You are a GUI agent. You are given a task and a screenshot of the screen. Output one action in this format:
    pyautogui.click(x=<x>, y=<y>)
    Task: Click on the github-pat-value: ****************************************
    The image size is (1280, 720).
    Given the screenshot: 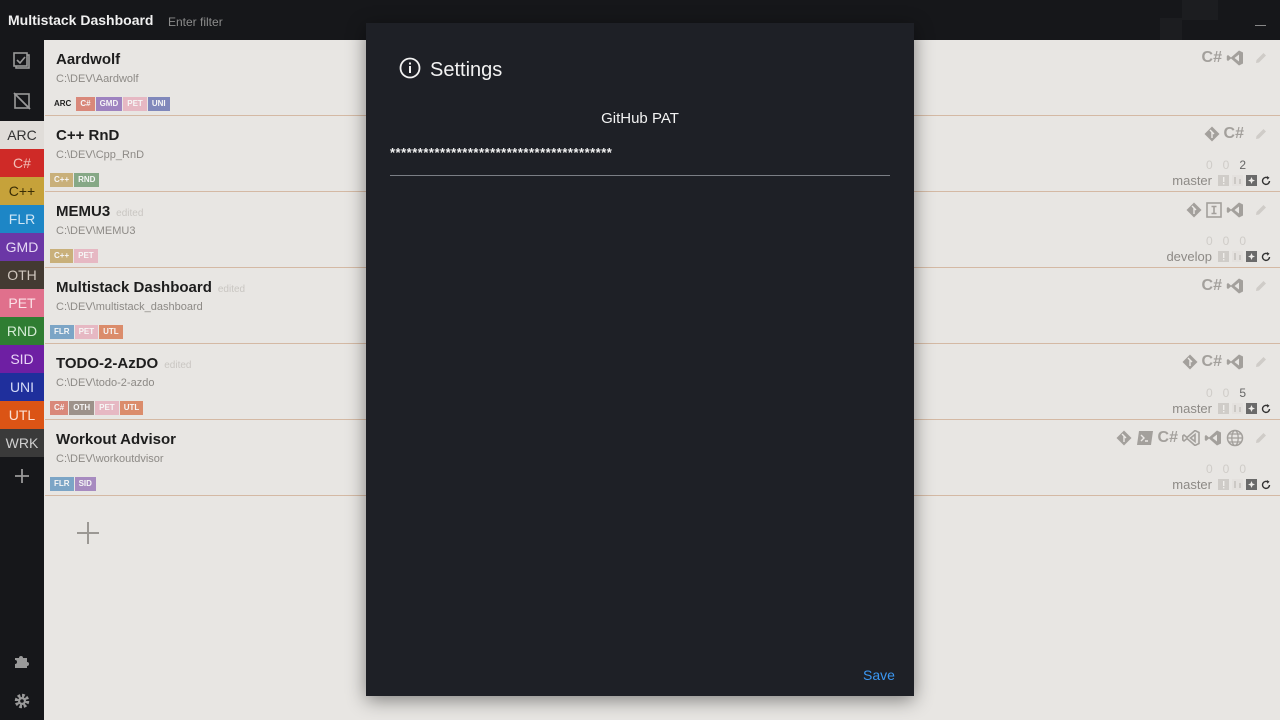 What is the action you would take?
    pyautogui.click(x=501, y=152)
    